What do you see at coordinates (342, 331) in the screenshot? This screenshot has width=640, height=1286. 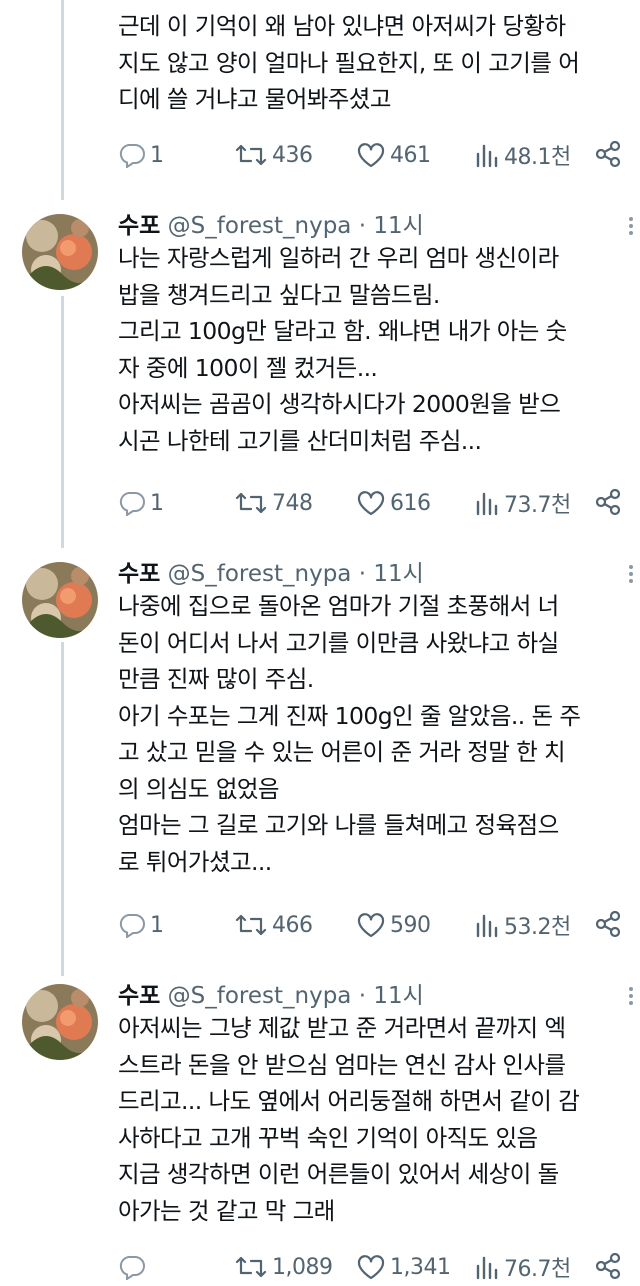 I see `text-line: 그리고 100g만 달라고 함. 왜냐면 내가 아는 숫` at bounding box center [342, 331].